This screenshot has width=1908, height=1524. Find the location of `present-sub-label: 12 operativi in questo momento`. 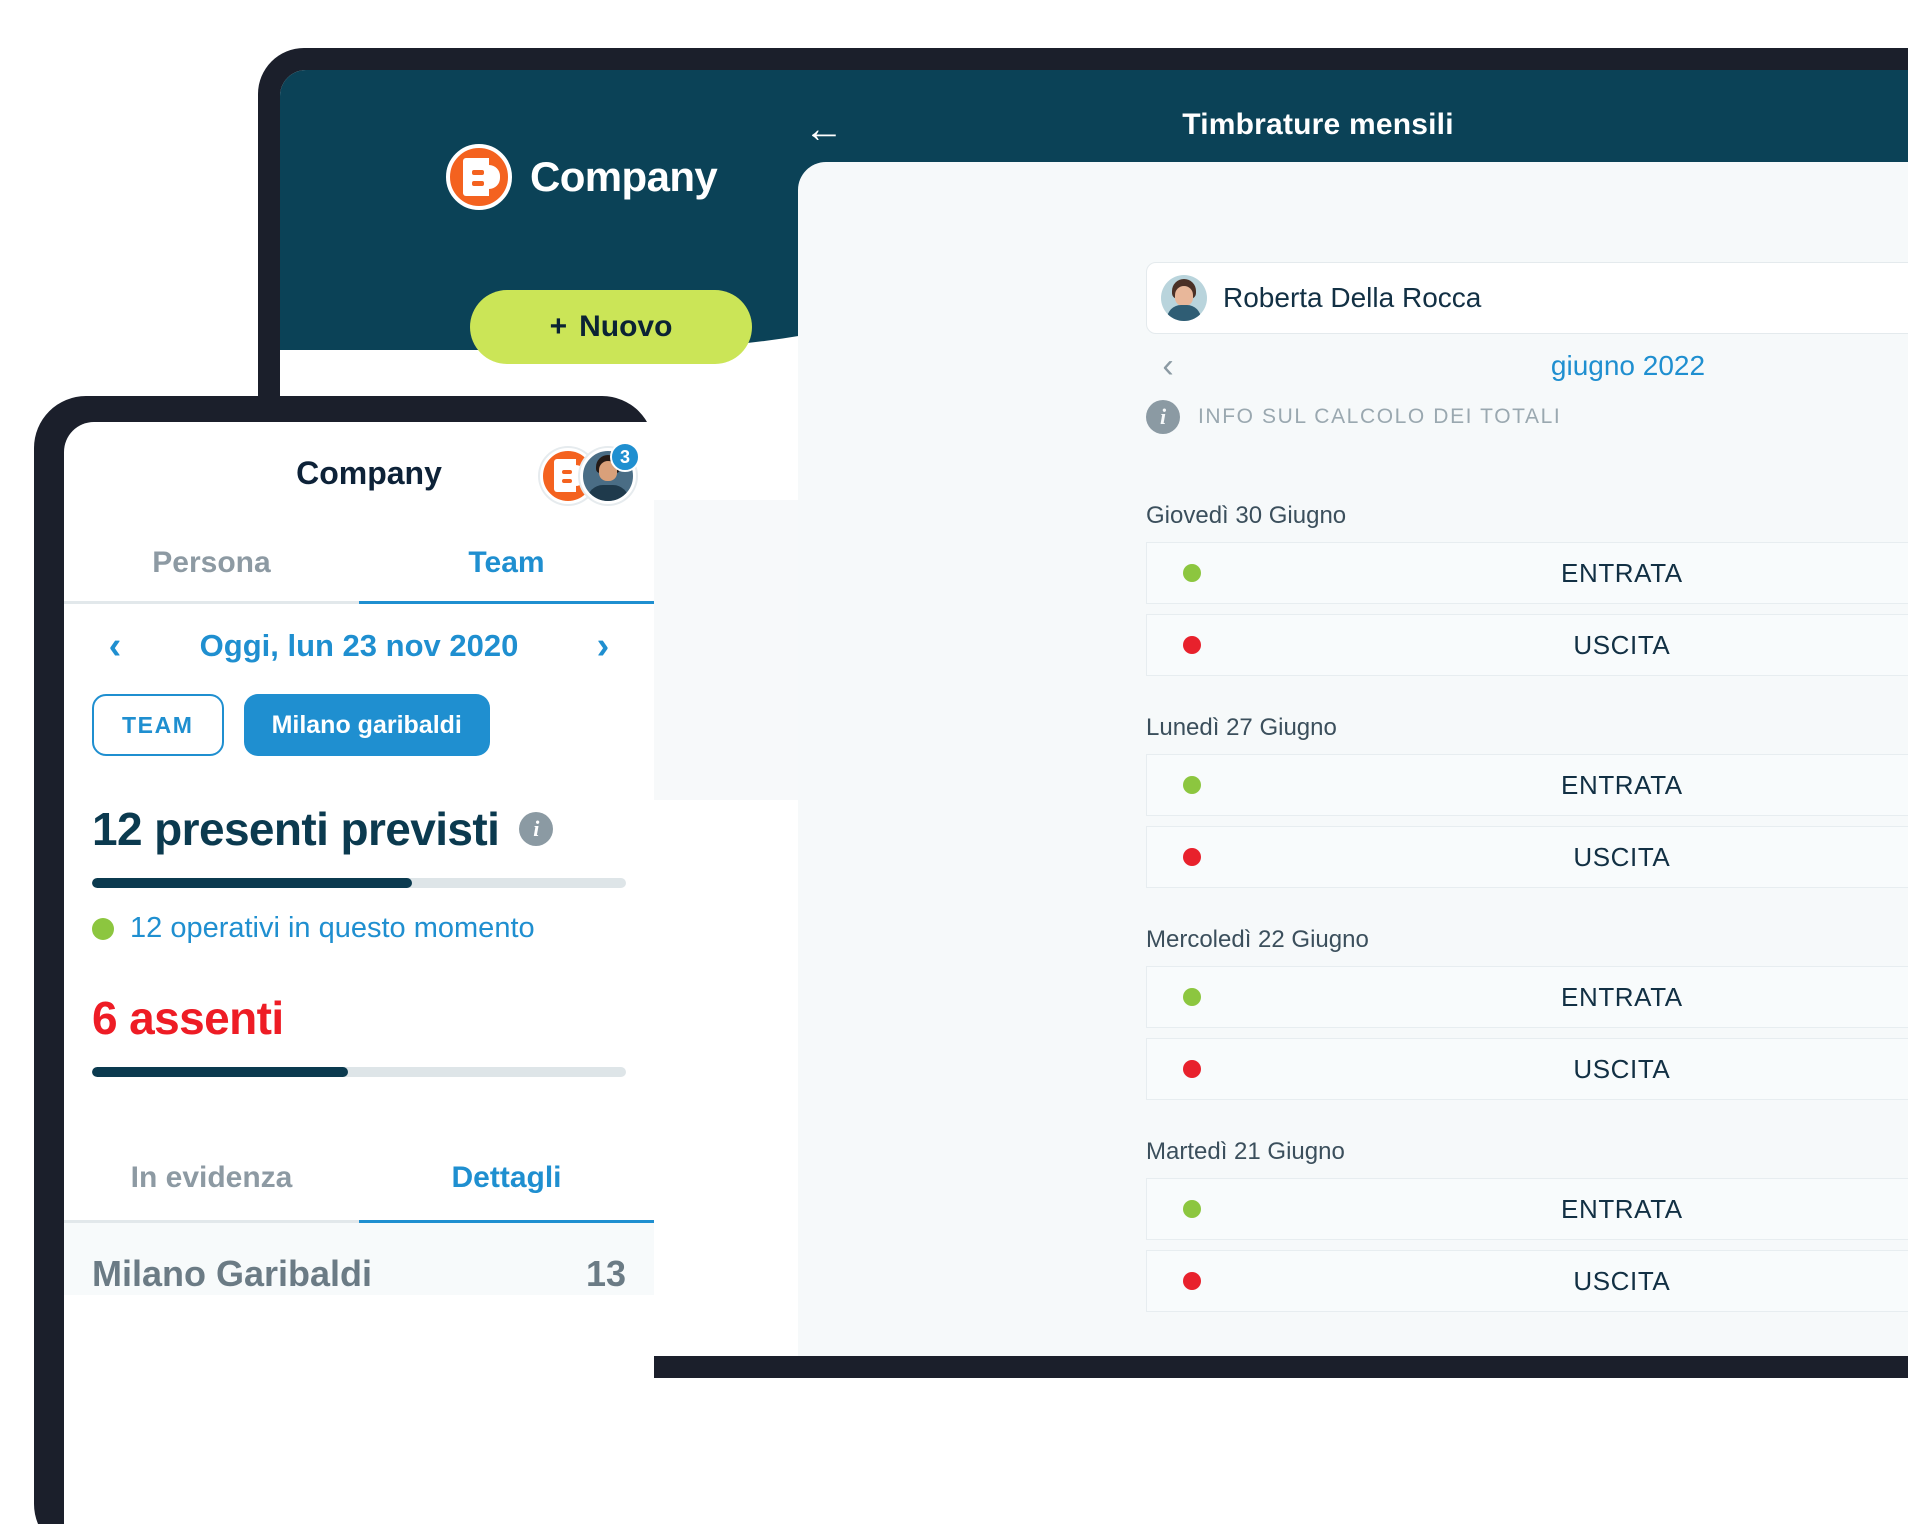

present-sub-label: 12 operativi in questo momento is located at coordinates (332, 928).